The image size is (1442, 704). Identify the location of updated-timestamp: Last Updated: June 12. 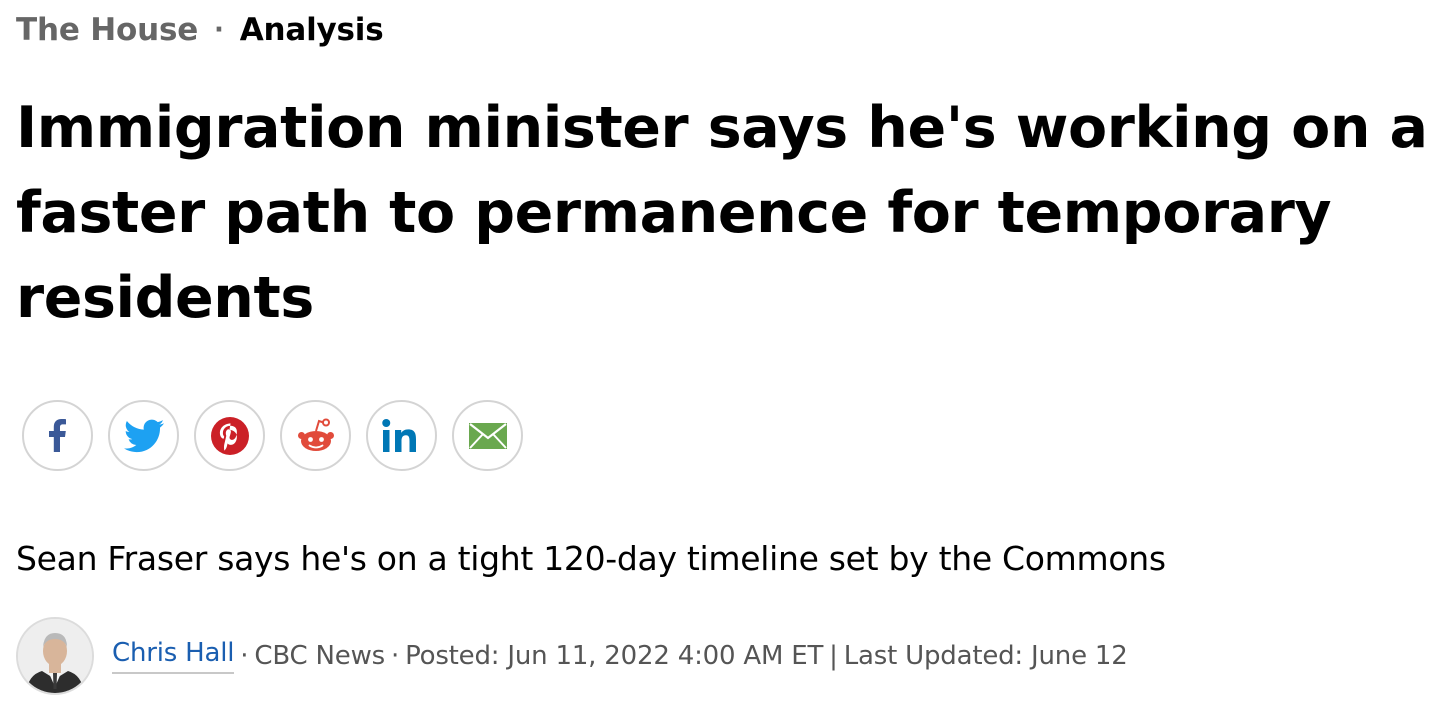
(985, 656).